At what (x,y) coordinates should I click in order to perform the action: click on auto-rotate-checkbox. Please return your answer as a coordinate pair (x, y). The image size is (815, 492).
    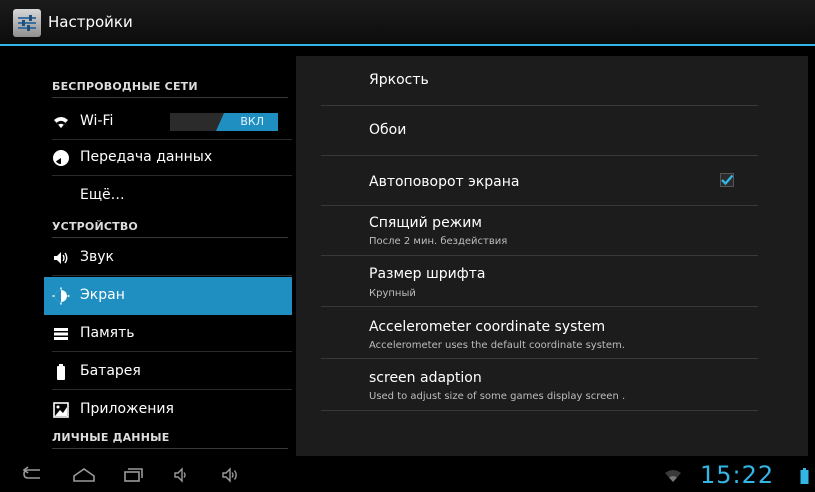
    Looking at the image, I should click on (727, 180).